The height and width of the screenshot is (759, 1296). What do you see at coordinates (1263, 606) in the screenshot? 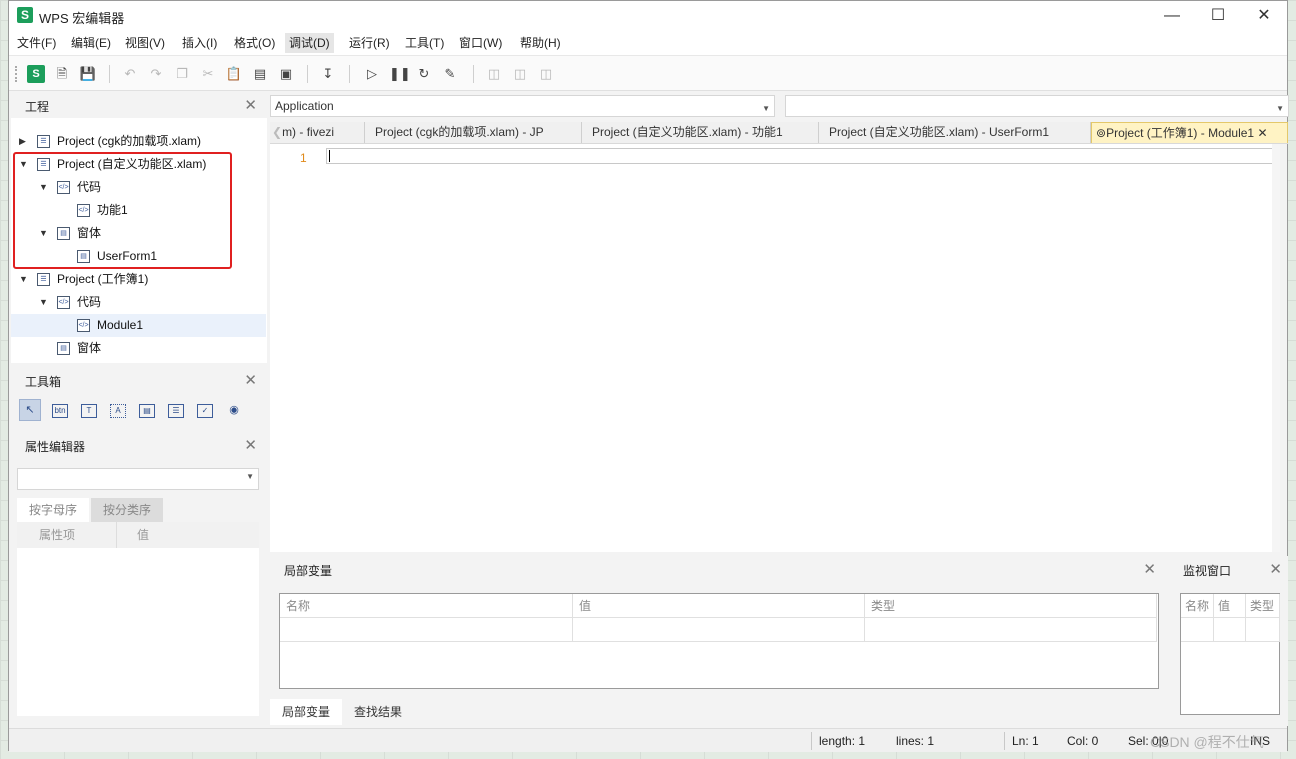
I see `watch-type-header: 类型` at bounding box center [1263, 606].